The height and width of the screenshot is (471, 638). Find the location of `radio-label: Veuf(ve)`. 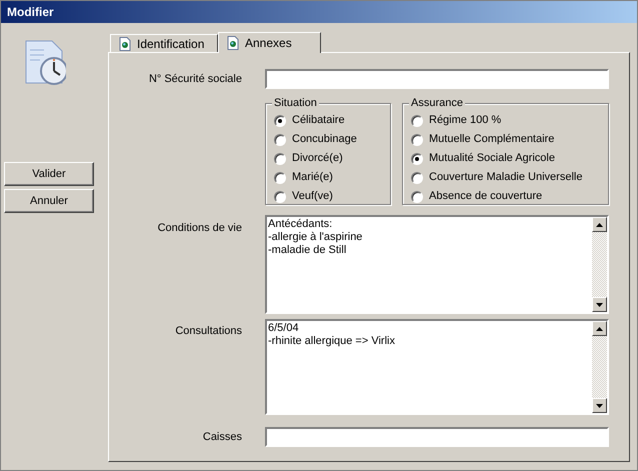

radio-label: Veuf(ve) is located at coordinates (312, 196).